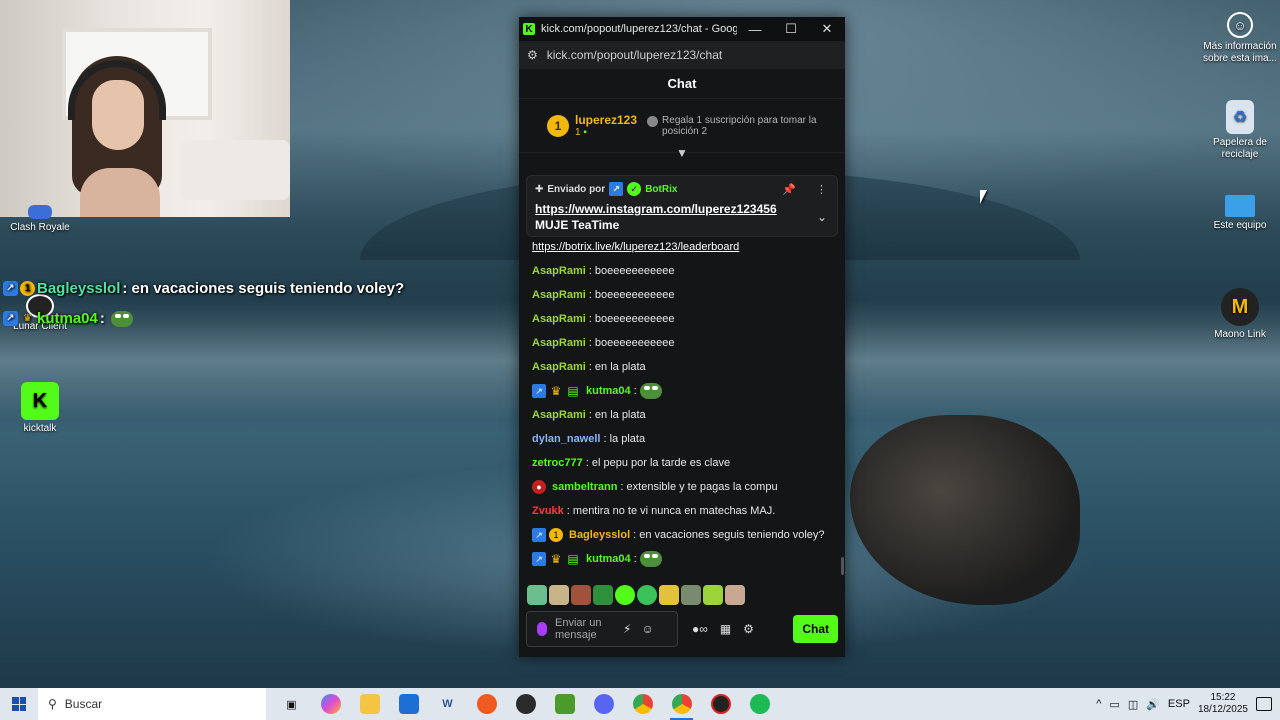 This screenshot has width=1280, height=720. What do you see at coordinates (585, 487) in the screenshot?
I see `chat-username: sambeltrann` at bounding box center [585, 487].